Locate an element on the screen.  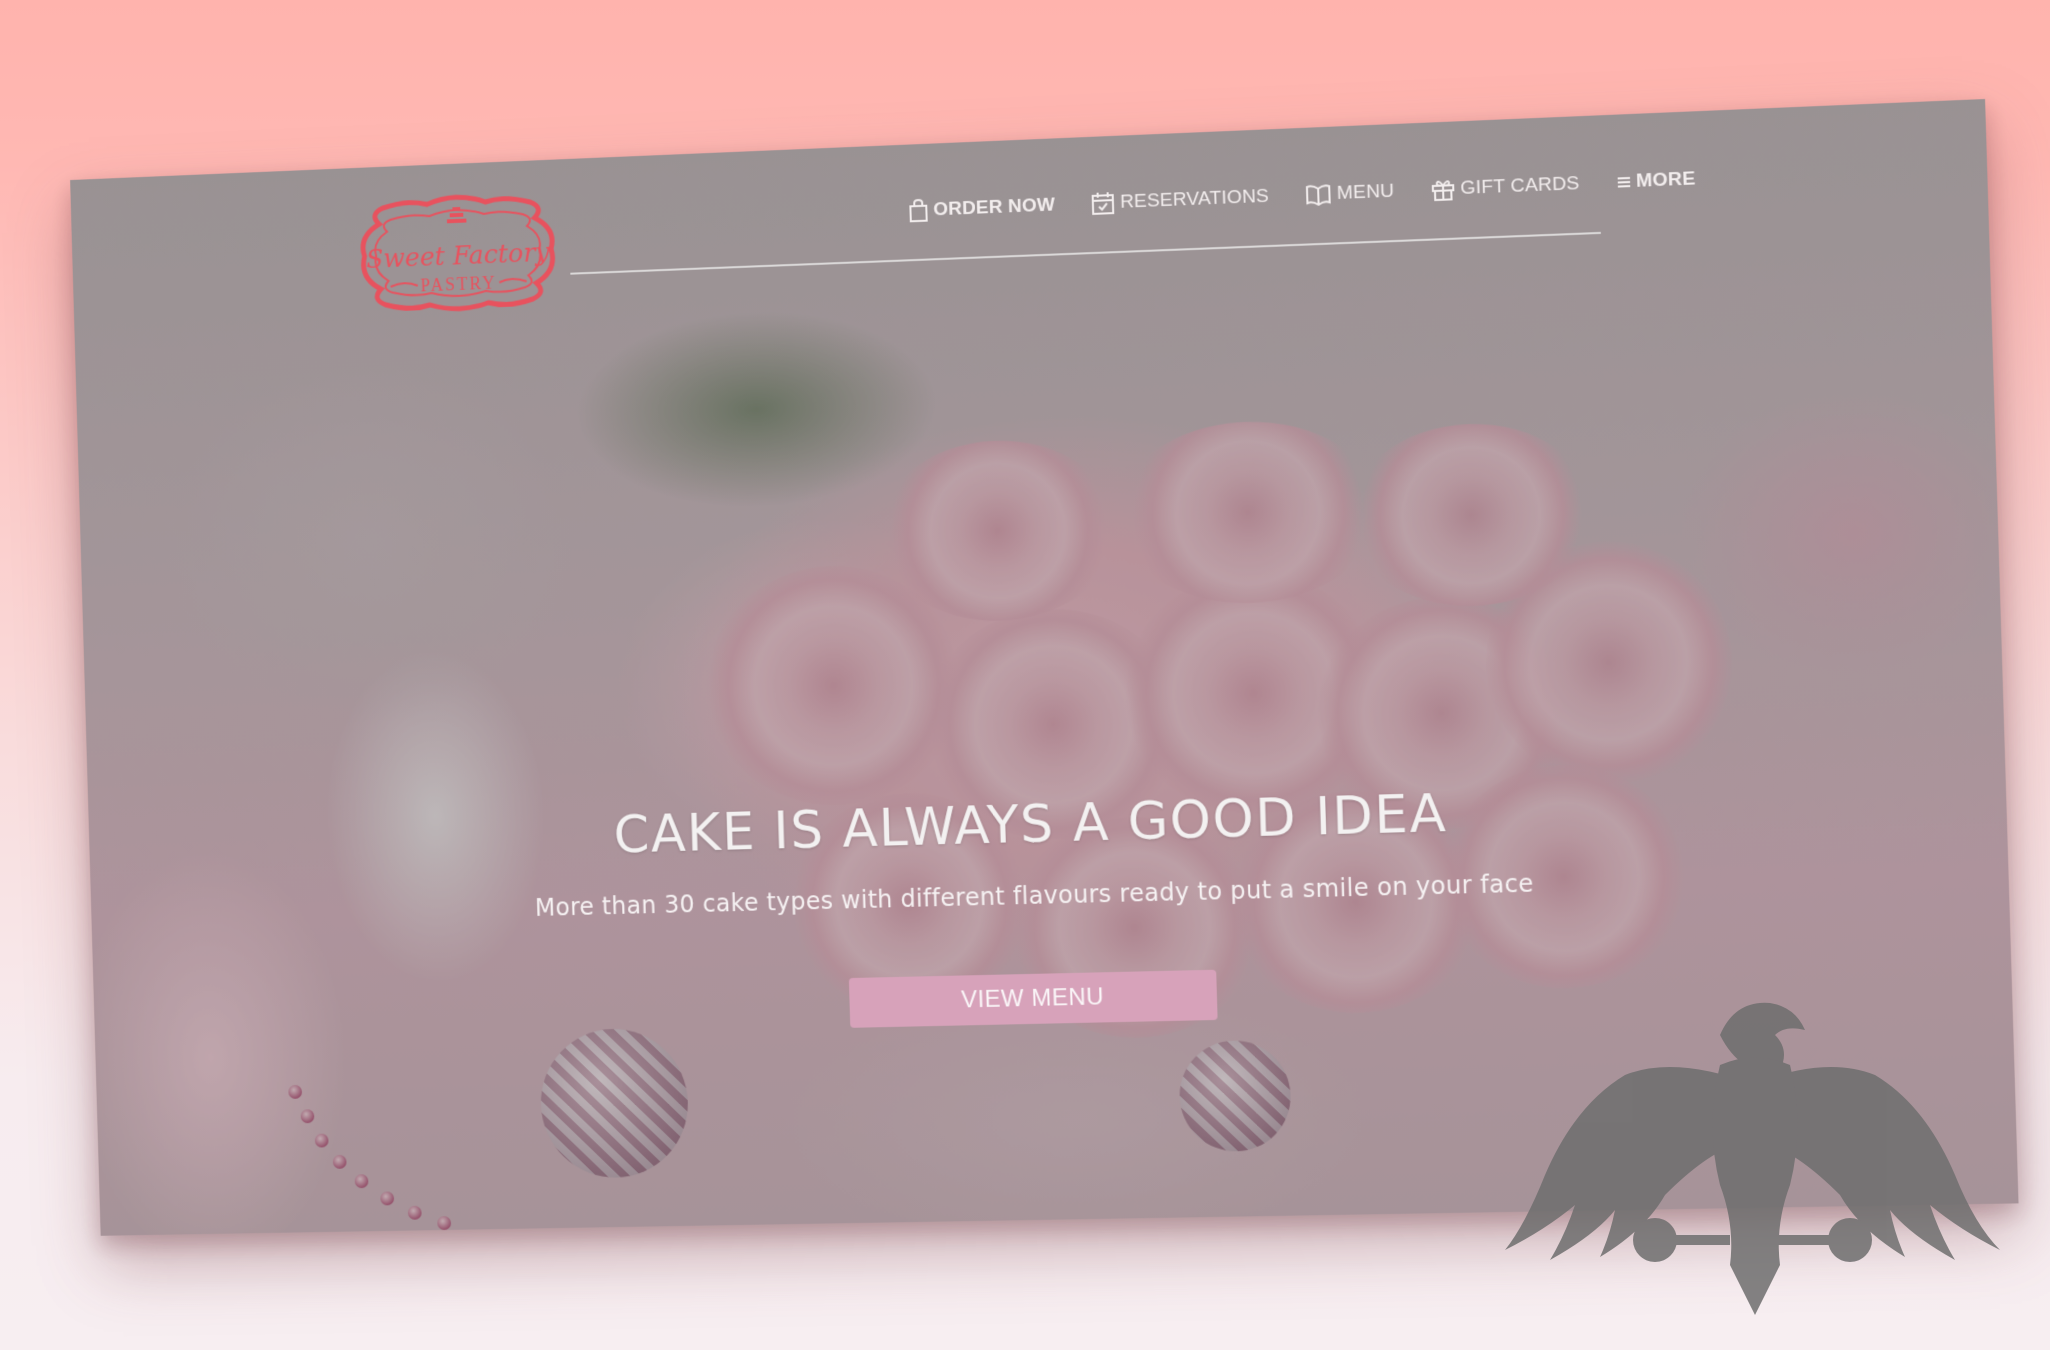
view-menu-button: VIEW MENU is located at coordinates (1033, 998).